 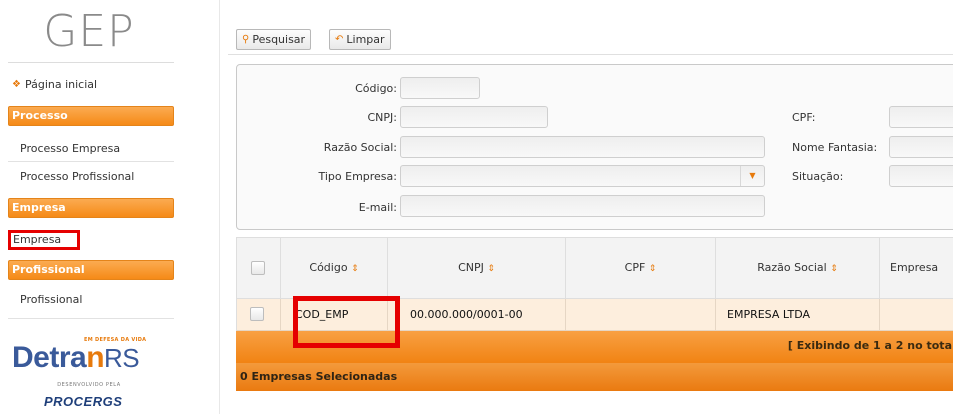 I want to click on select-all-checkbox, so click(x=258, y=268).